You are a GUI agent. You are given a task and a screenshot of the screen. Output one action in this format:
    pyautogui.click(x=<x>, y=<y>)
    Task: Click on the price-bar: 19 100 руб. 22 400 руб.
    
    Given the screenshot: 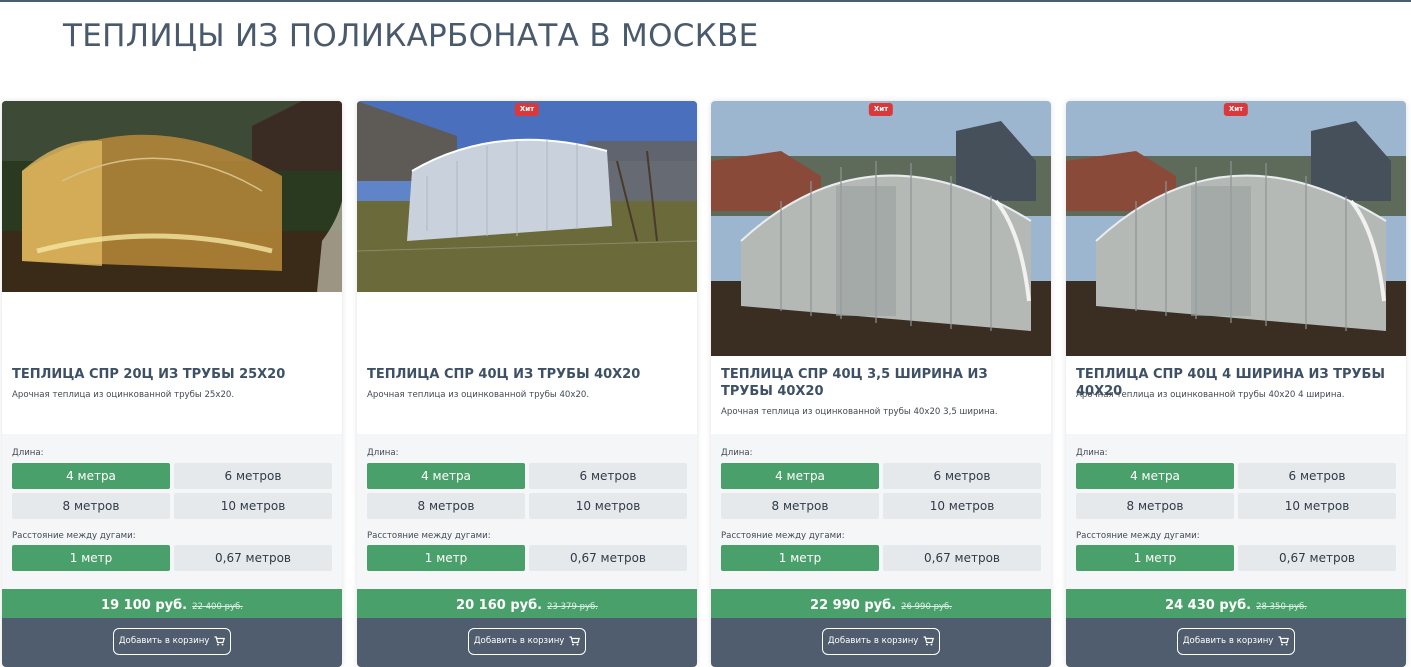 What is the action you would take?
    pyautogui.click(x=172, y=603)
    